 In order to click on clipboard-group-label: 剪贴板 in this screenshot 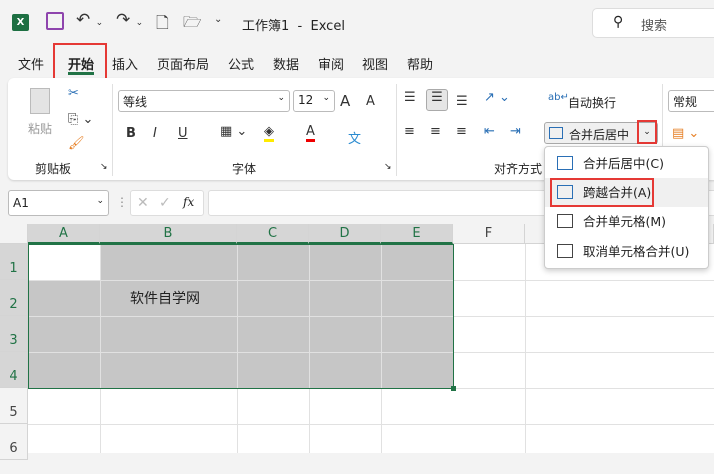, I will do `click(53, 169)`.